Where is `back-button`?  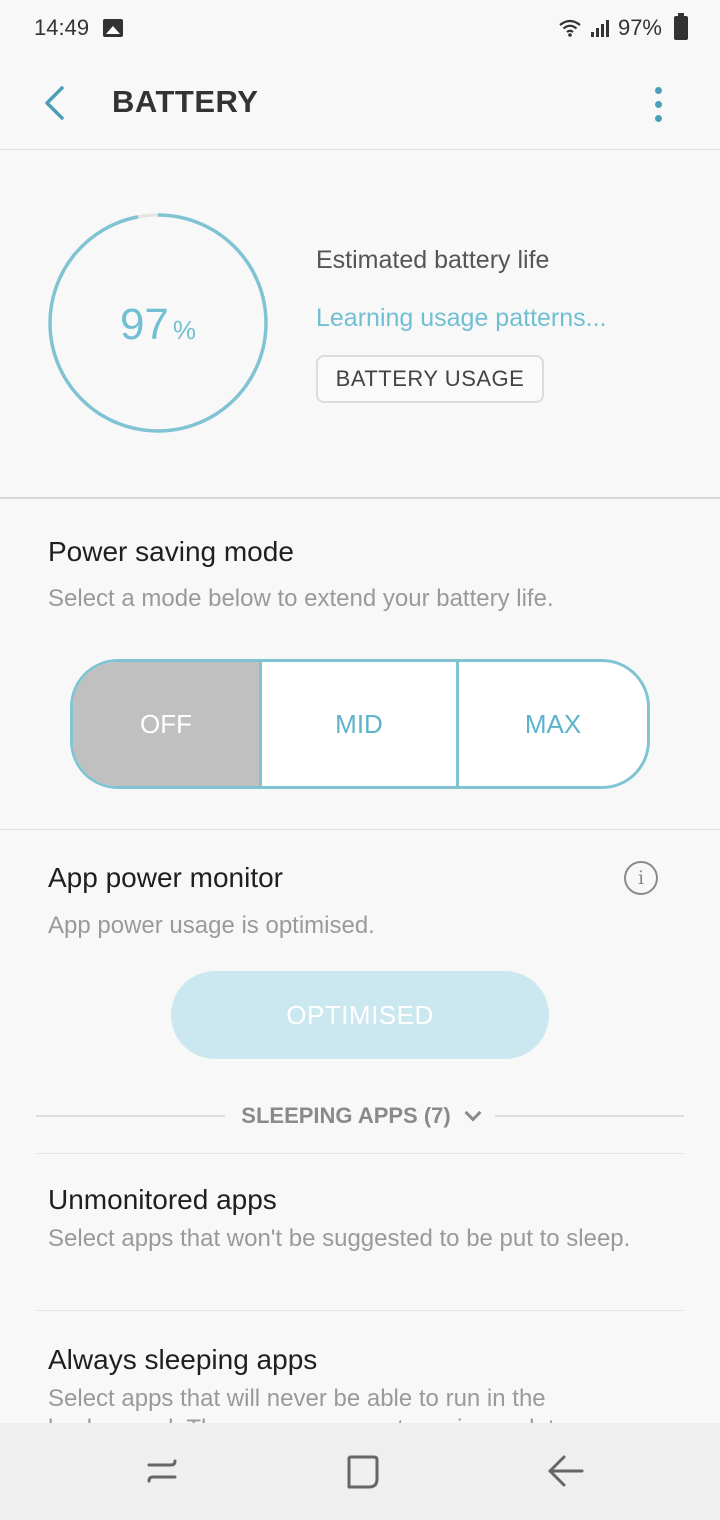
back-button is located at coordinates (56, 104).